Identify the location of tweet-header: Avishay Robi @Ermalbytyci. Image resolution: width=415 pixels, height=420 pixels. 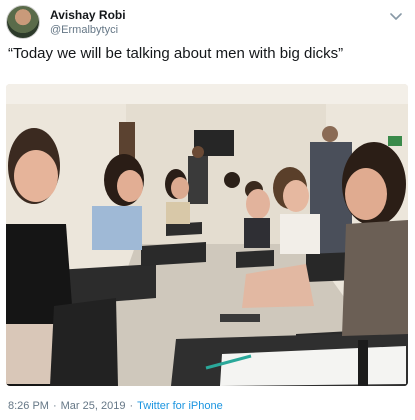
(66, 22).